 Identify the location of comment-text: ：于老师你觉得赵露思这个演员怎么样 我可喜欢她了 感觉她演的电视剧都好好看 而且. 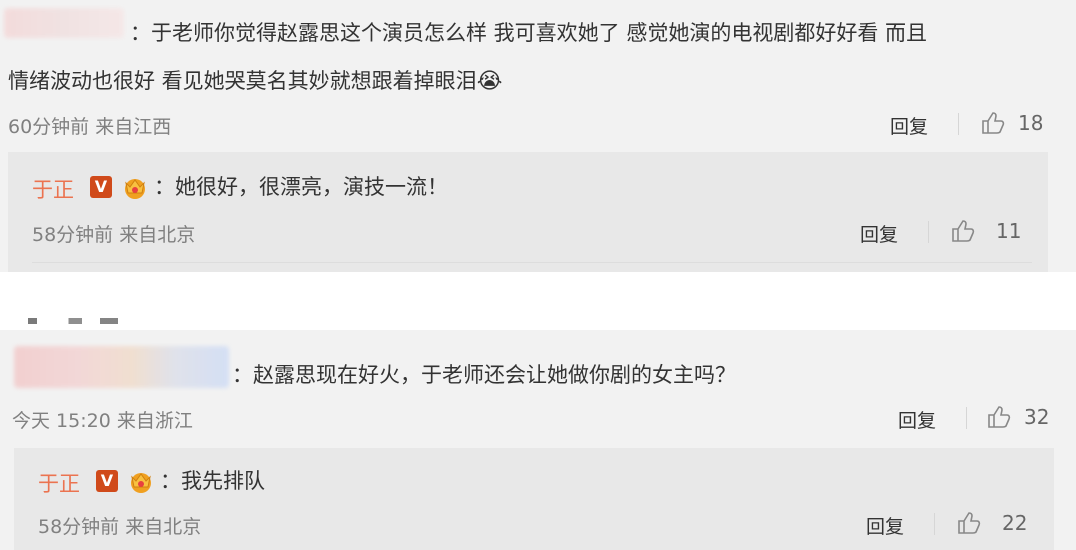
(528, 33).